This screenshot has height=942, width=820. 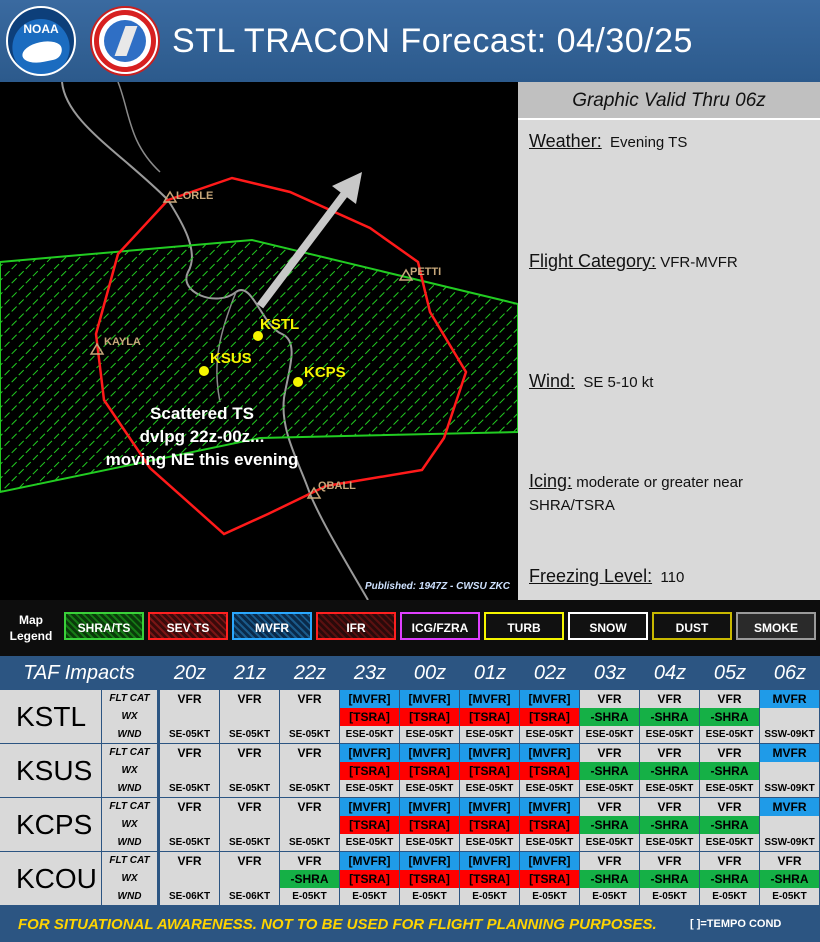 I want to click on waypoint-label: PETTI, so click(x=426, y=272).